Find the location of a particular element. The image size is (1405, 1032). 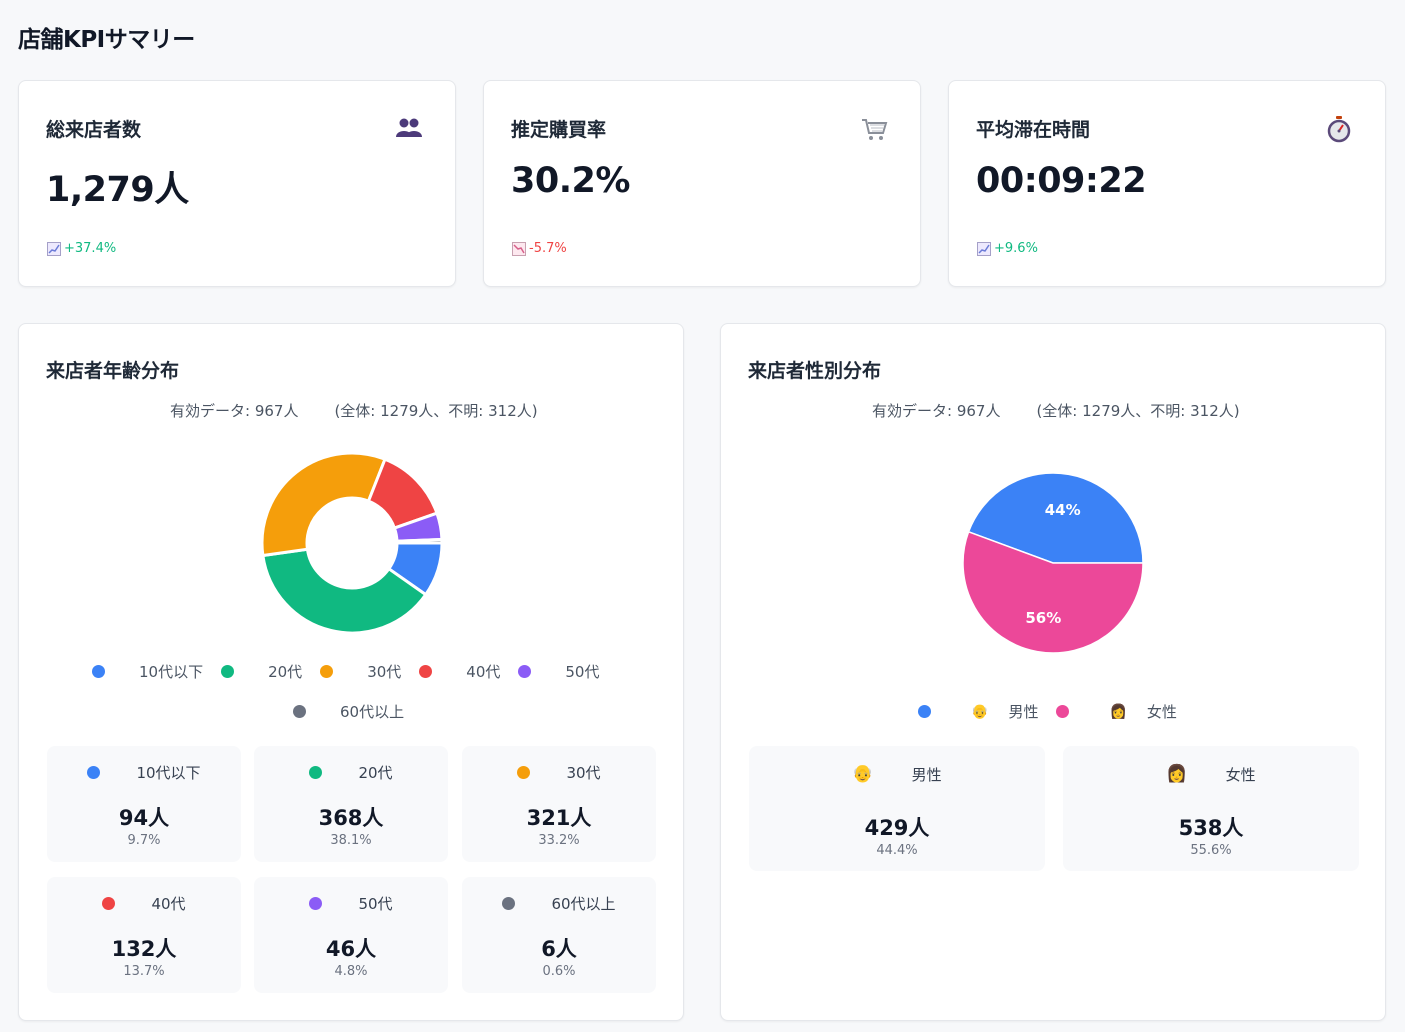

stat-count: 429人 is located at coordinates (897, 828).